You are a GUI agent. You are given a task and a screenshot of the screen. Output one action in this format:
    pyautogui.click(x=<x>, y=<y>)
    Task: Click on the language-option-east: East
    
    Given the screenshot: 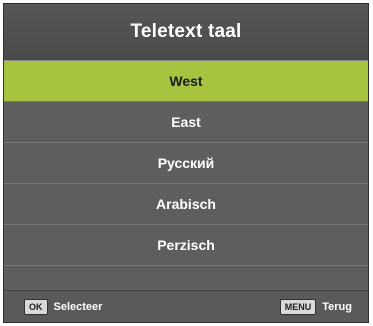 What is the action you would take?
    pyautogui.click(x=186, y=122)
    